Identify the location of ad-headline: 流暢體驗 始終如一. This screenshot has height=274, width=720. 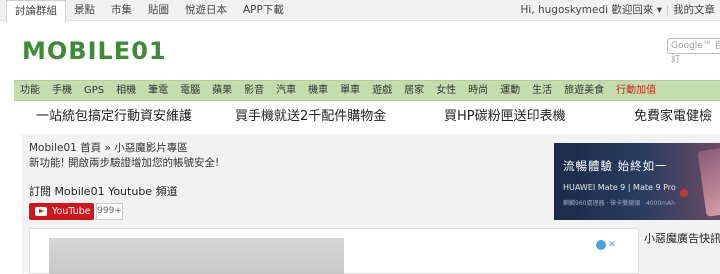
(615, 166).